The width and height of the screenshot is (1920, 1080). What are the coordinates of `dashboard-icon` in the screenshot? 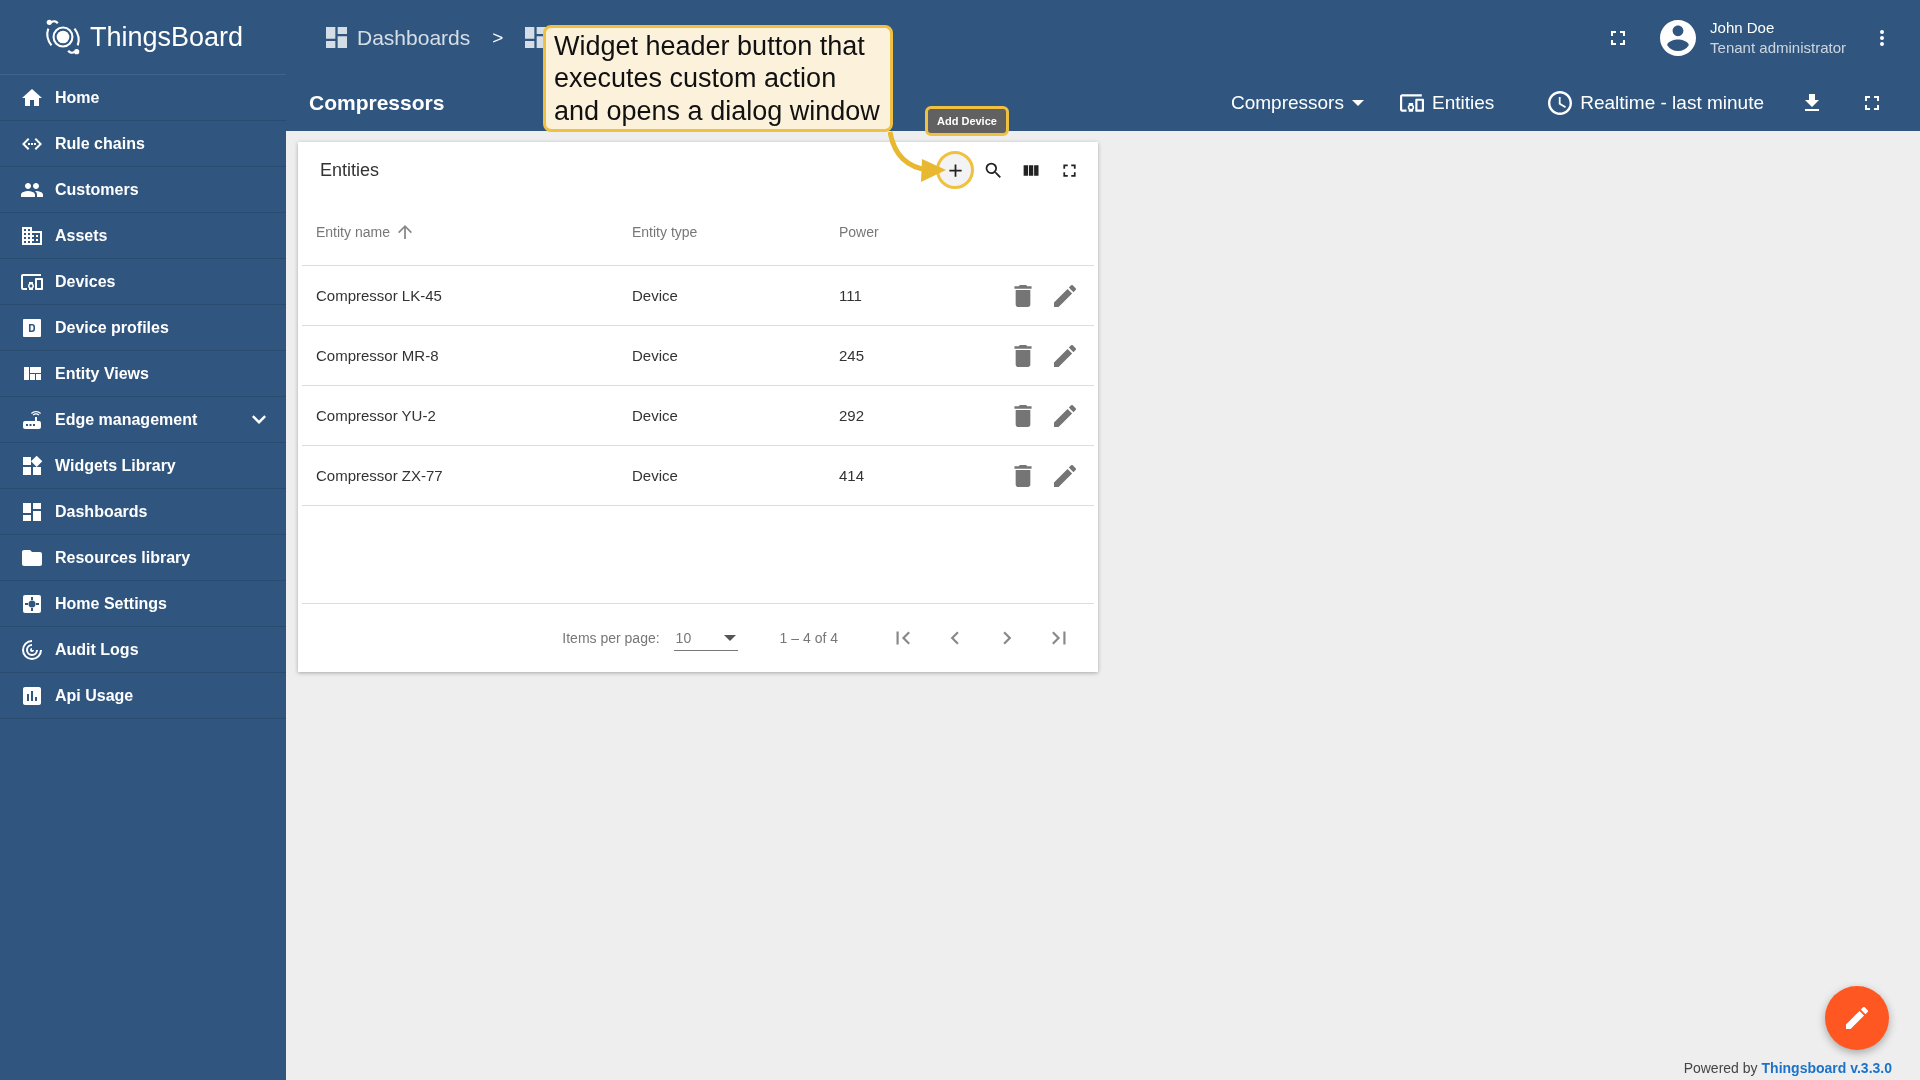 It's located at (336, 37).